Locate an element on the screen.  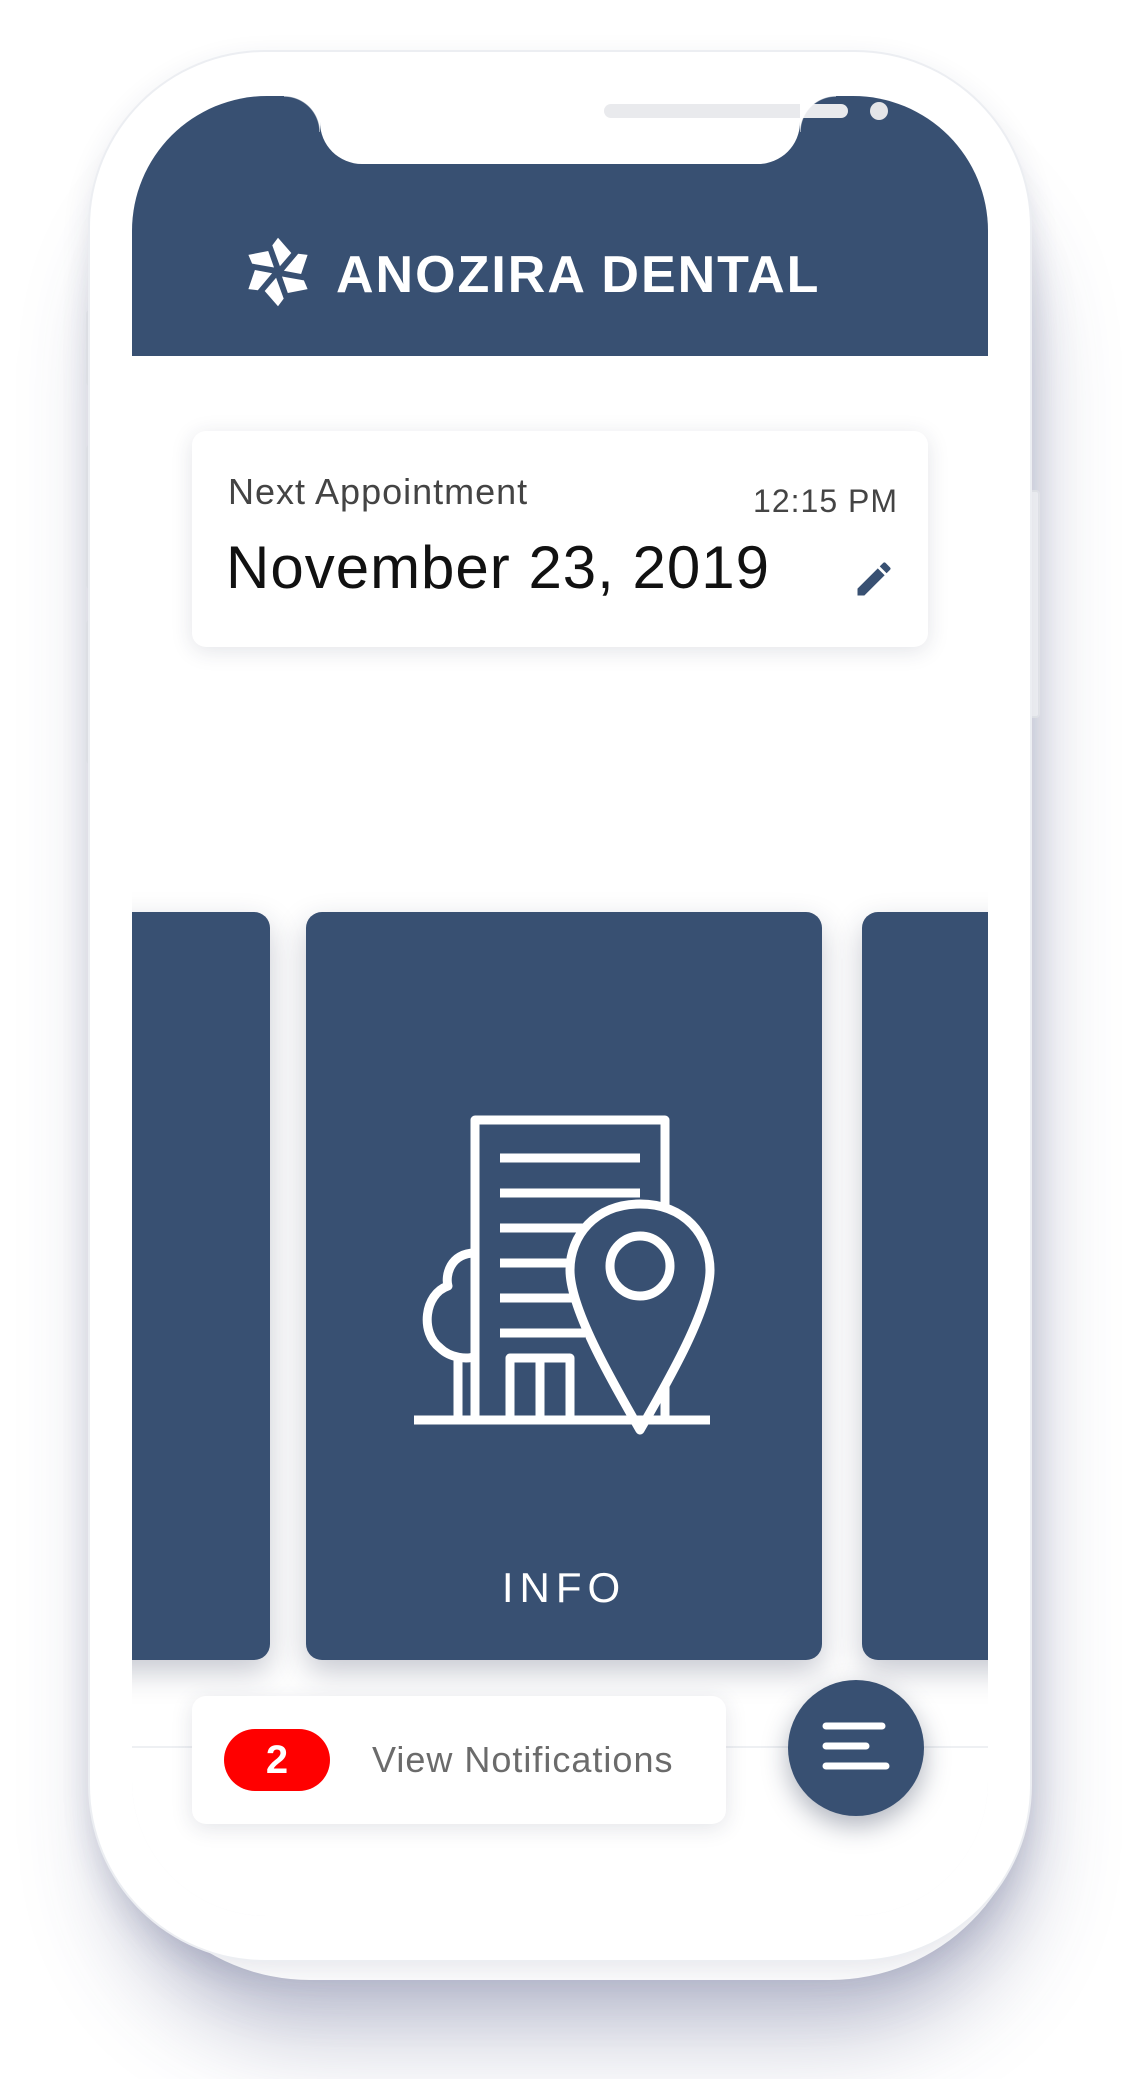
brand: ANOZIRA DENTAL is located at coordinates (530, 274).